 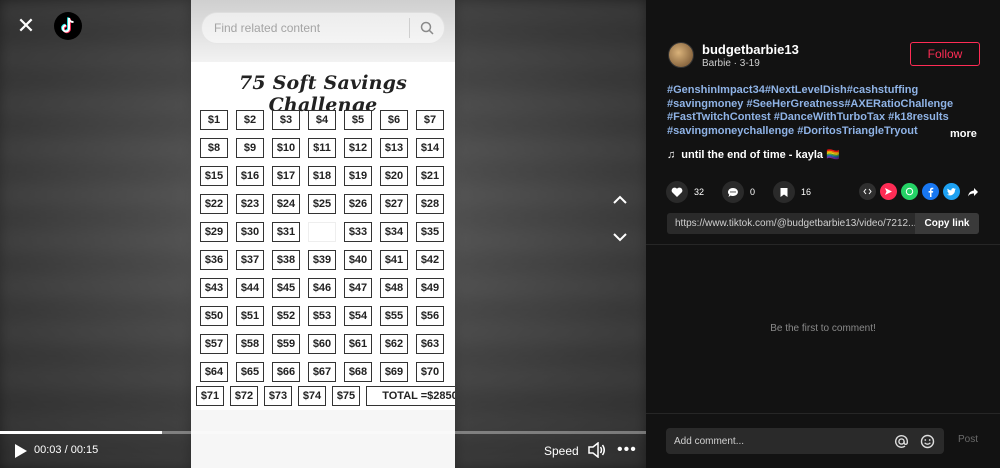 What do you see at coordinates (620, 200) in the screenshot?
I see `previous-video-chevron-up-icon` at bounding box center [620, 200].